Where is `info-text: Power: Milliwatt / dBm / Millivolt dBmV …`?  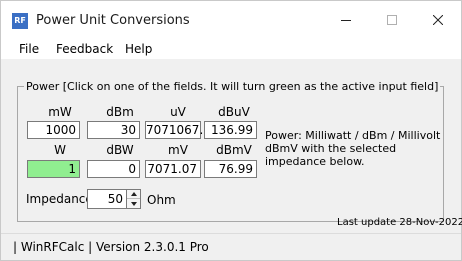
info-text: Power: Milliwatt / dBm / Millivolt dBmV … is located at coordinates (353, 148).